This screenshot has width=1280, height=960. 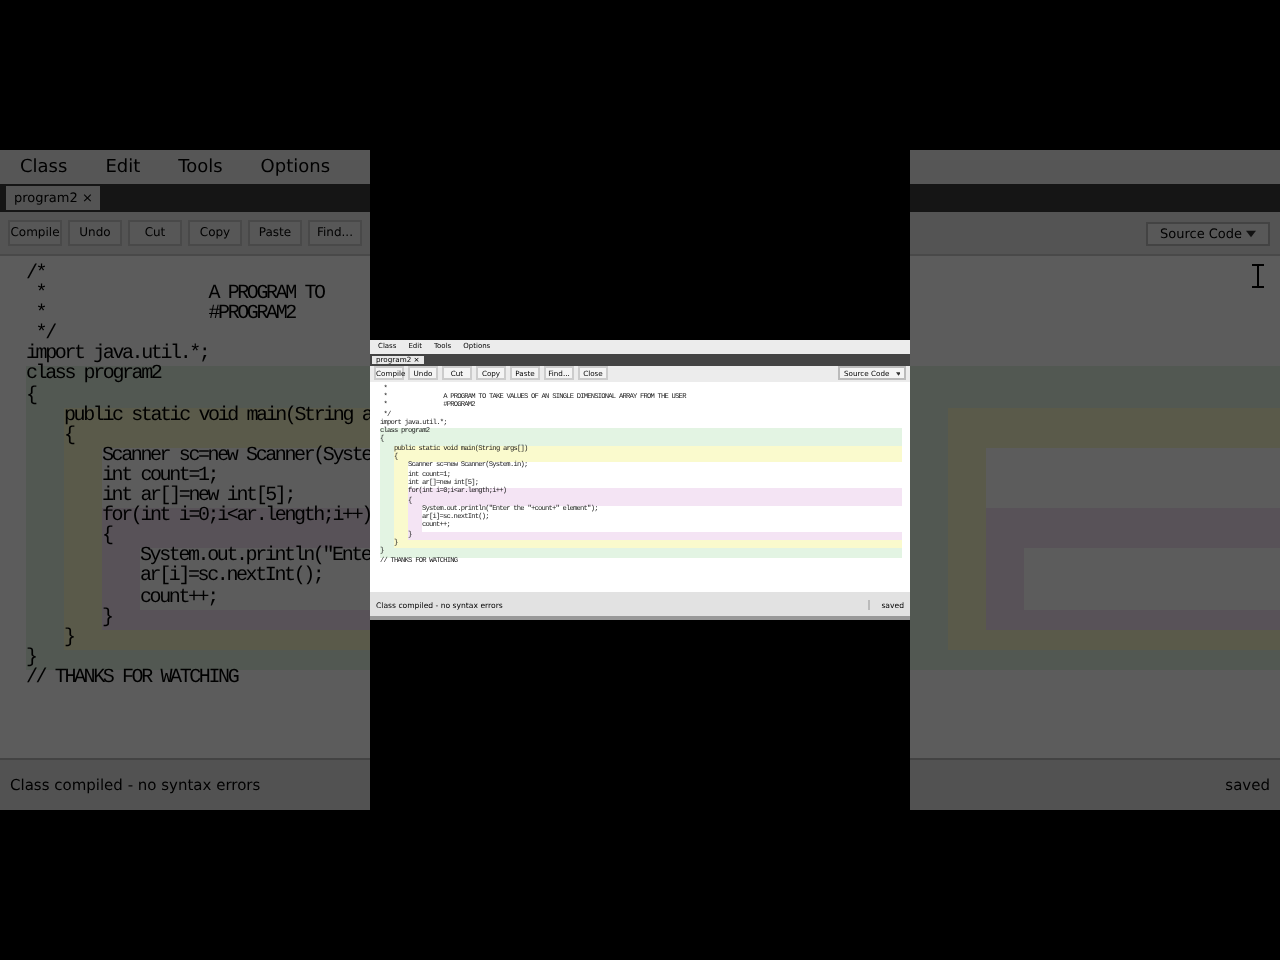 I want to click on text-cursor-icon, so click(x=1258, y=276).